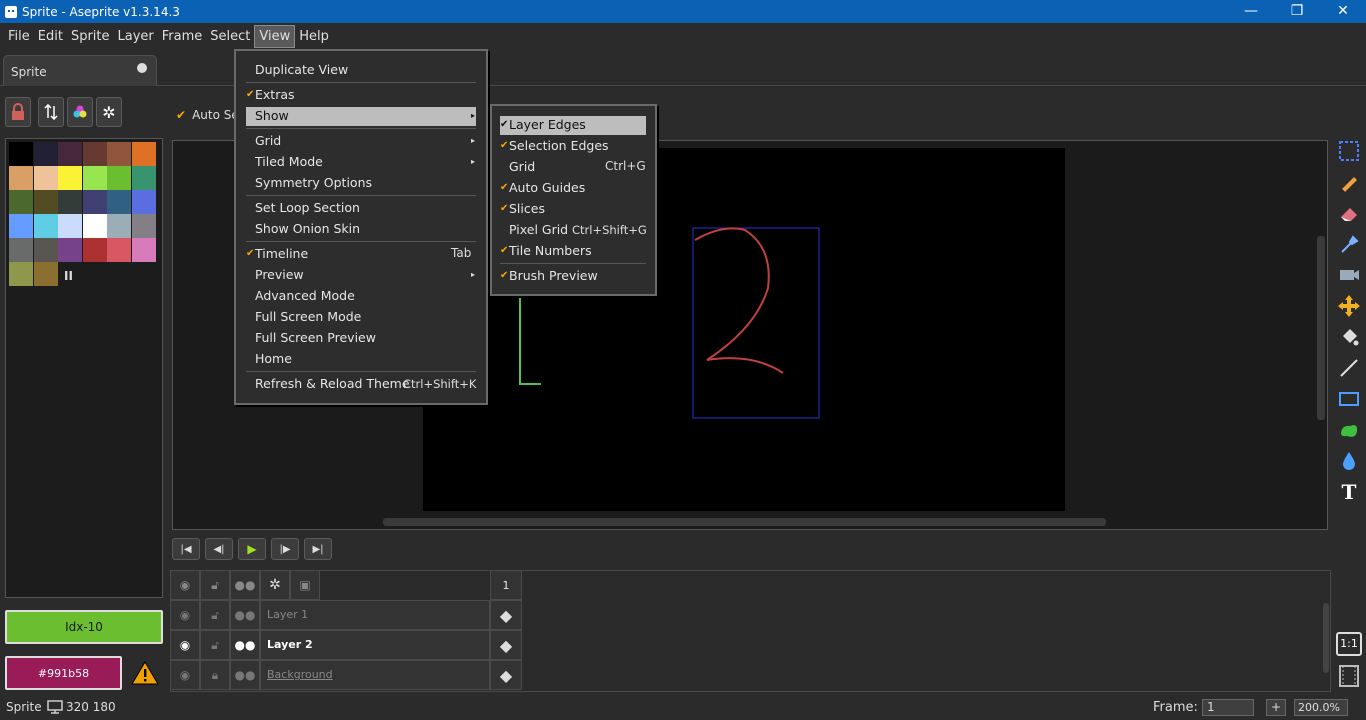  What do you see at coordinates (90, 36) in the screenshot?
I see `menu-sprite: Sprite` at bounding box center [90, 36].